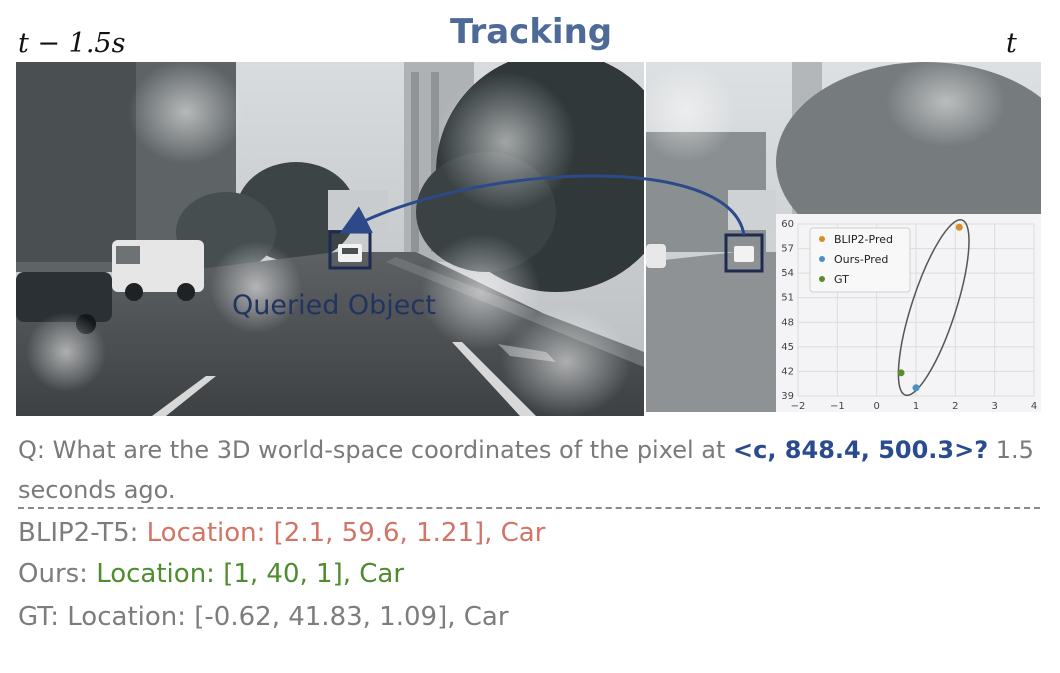 The width and height of the screenshot is (1060, 673). Describe the element at coordinates (916, 406) in the screenshot. I see `x-tick-label: 1` at that location.